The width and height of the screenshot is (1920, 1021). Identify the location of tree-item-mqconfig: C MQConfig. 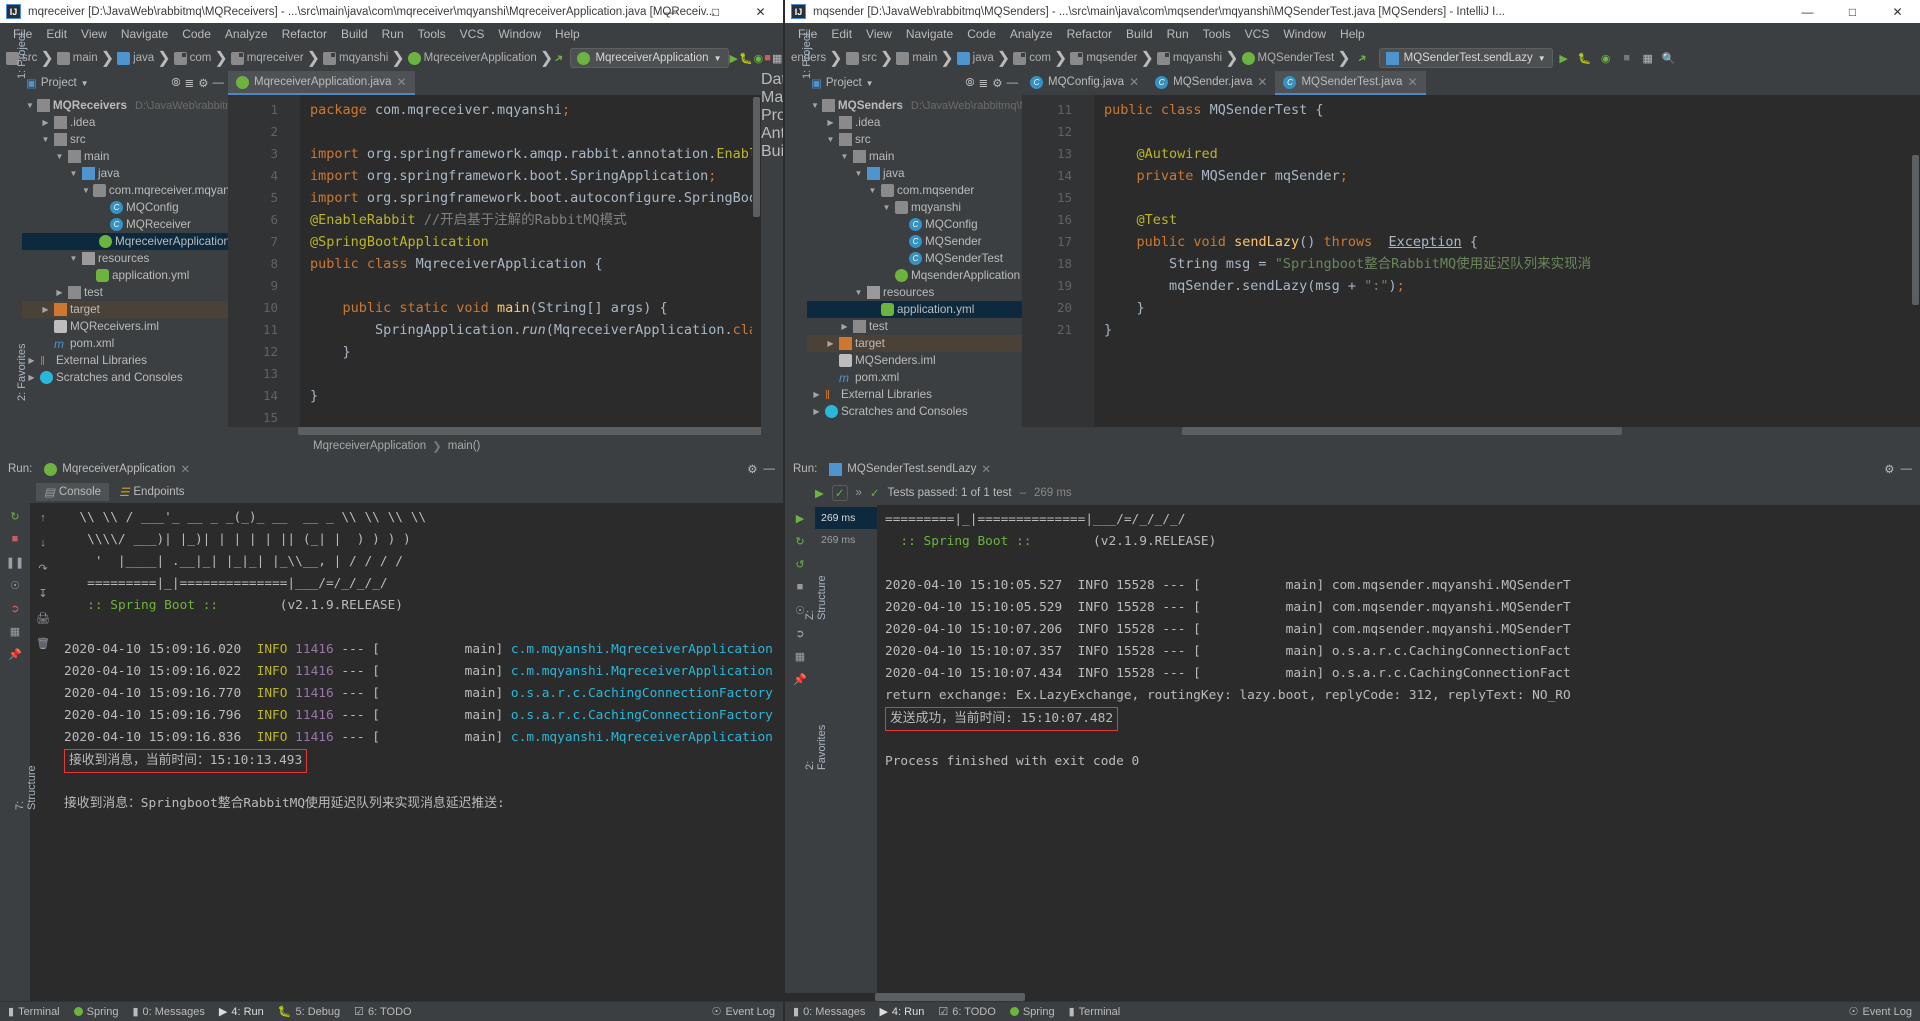
(914, 224).